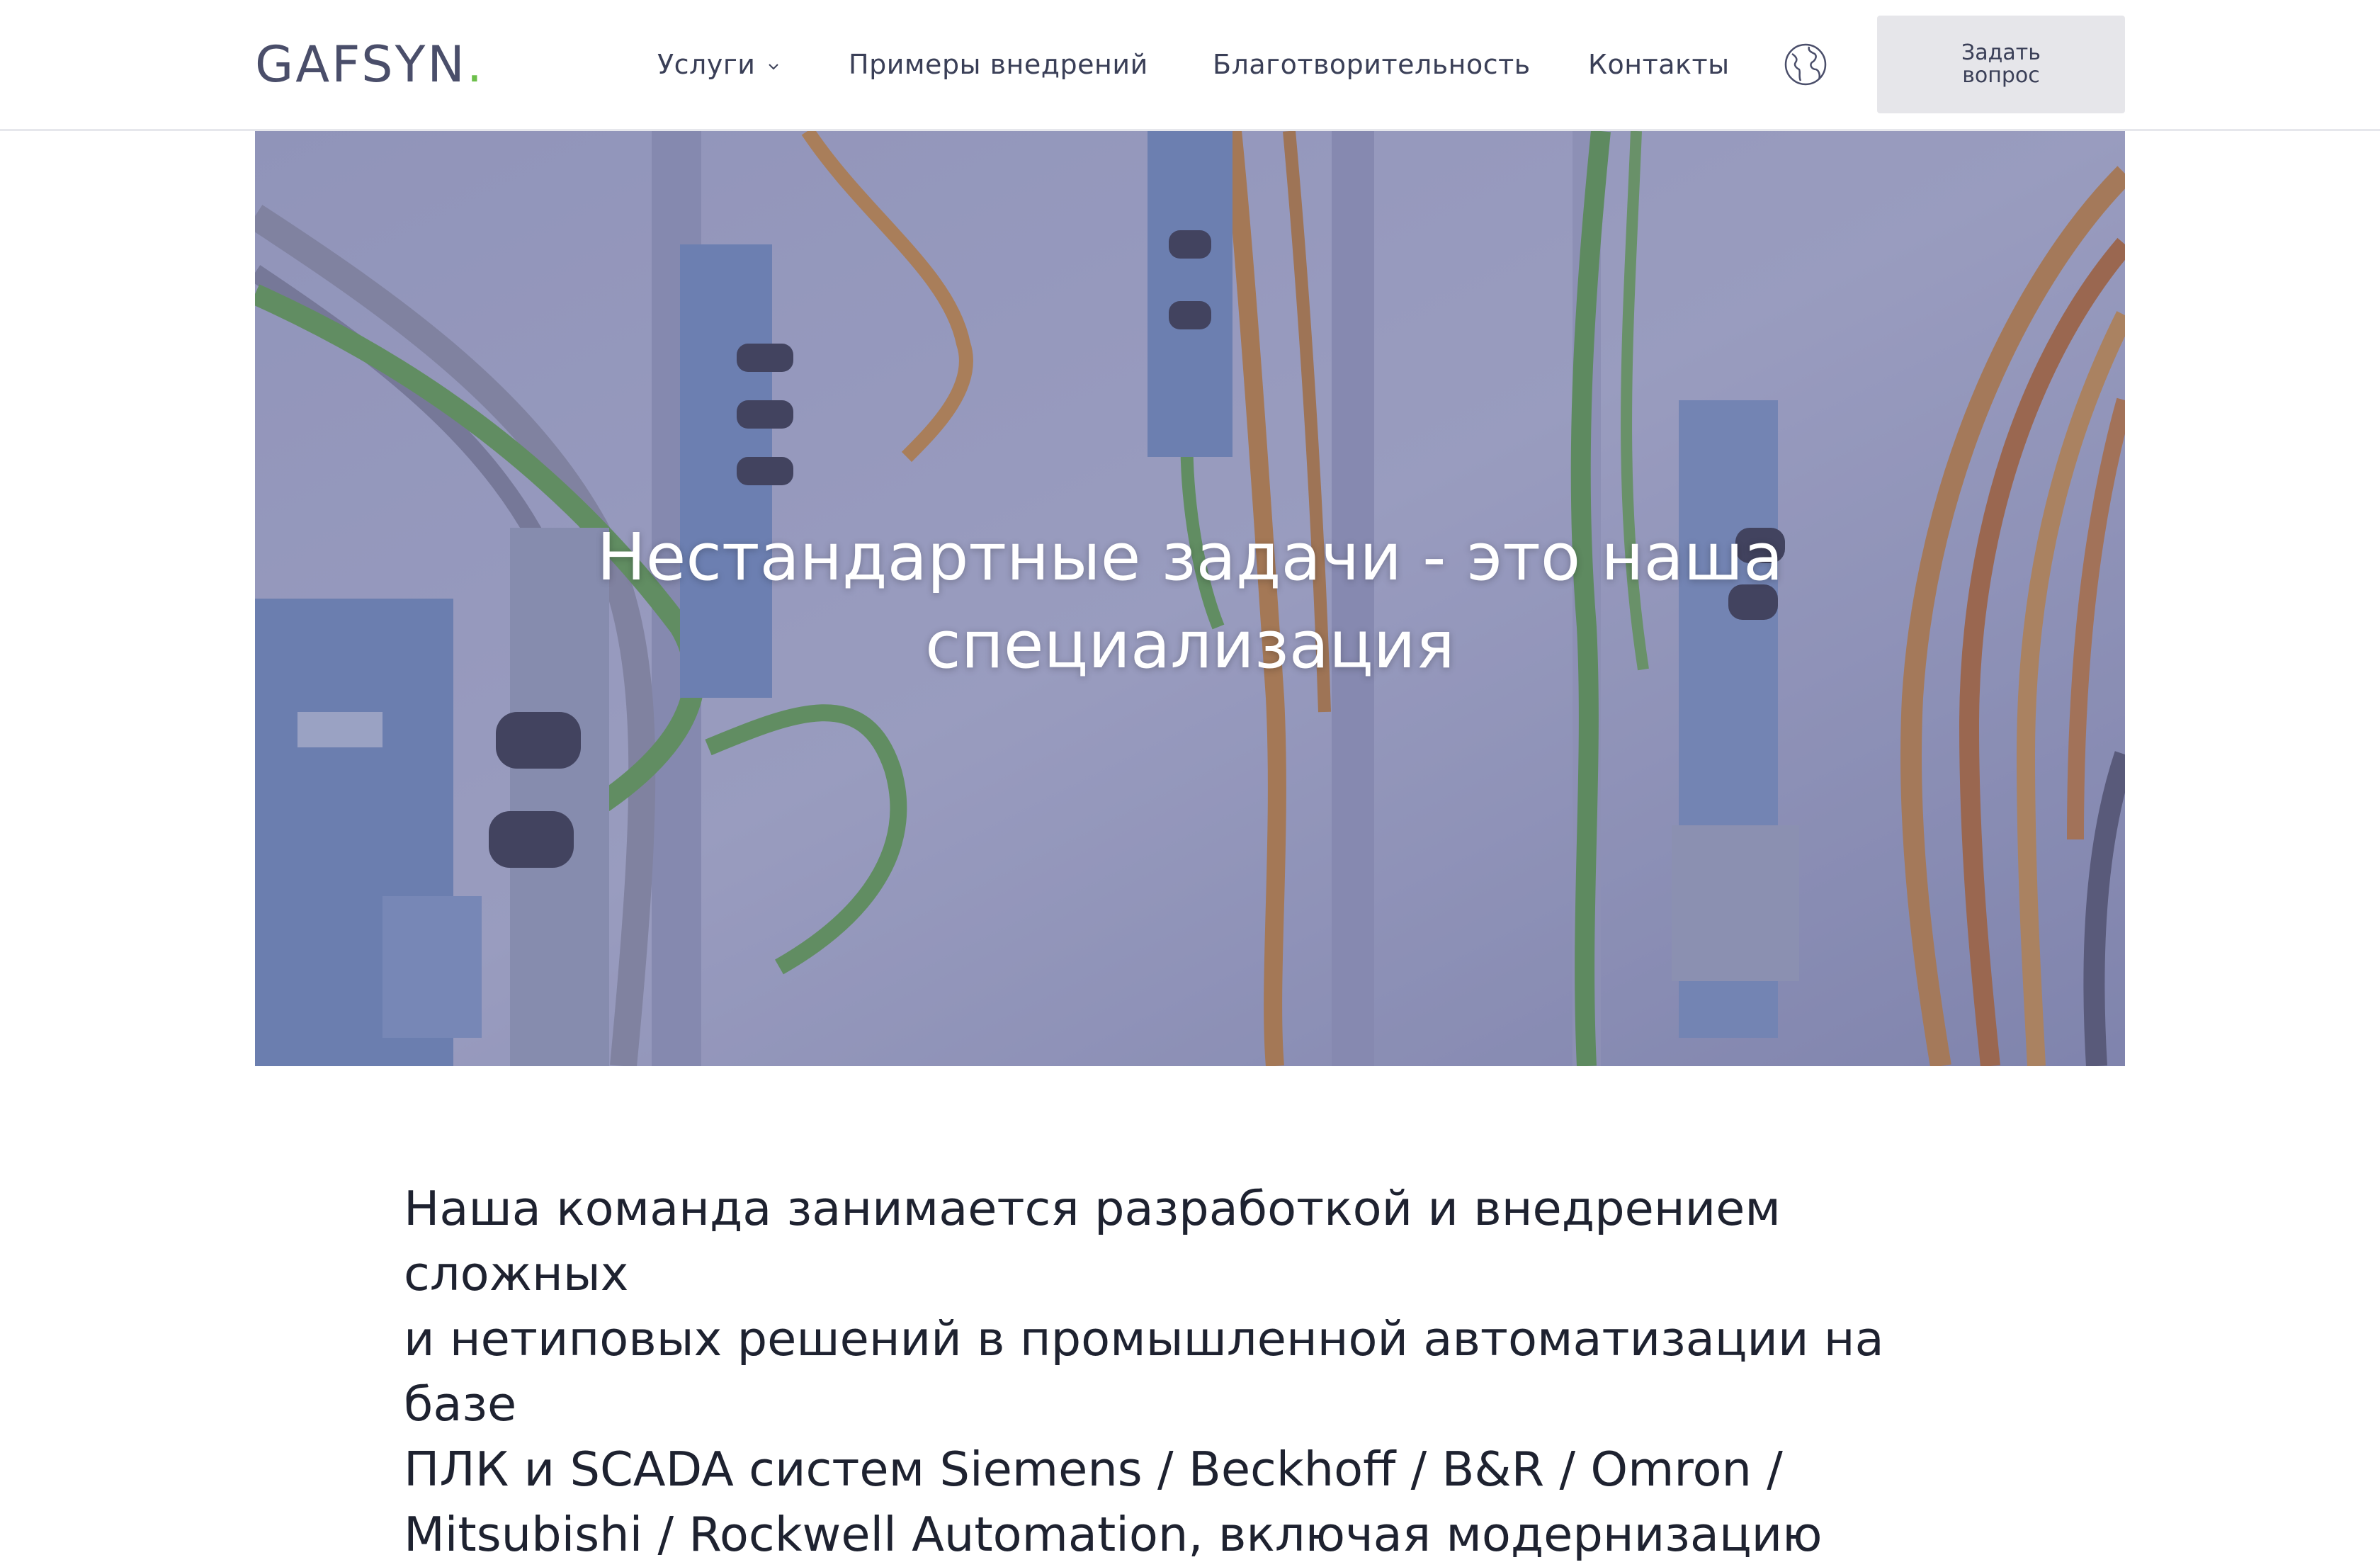 The width and height of the screenshot is (2380, 1567). I want to click on hero-title-line1: Нестандартные задачи - это наша, so click(1190, 557).